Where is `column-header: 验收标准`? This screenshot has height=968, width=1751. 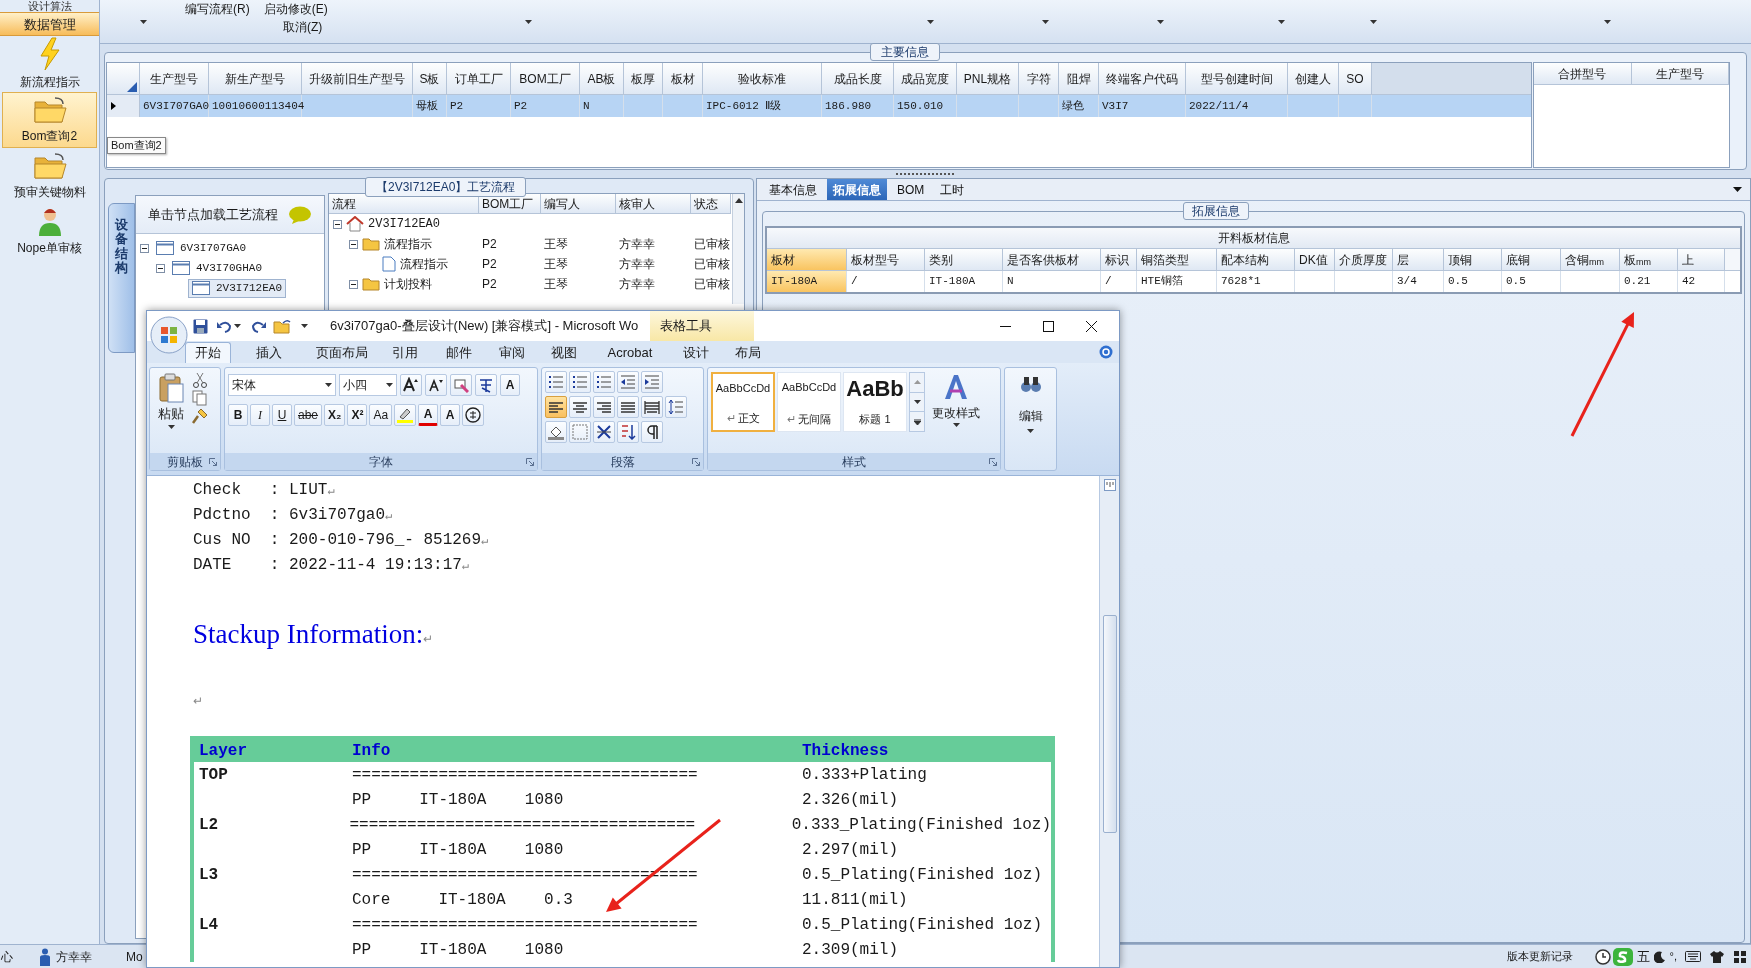 column-header: 验收标准 is located at coordinates (762, 79).